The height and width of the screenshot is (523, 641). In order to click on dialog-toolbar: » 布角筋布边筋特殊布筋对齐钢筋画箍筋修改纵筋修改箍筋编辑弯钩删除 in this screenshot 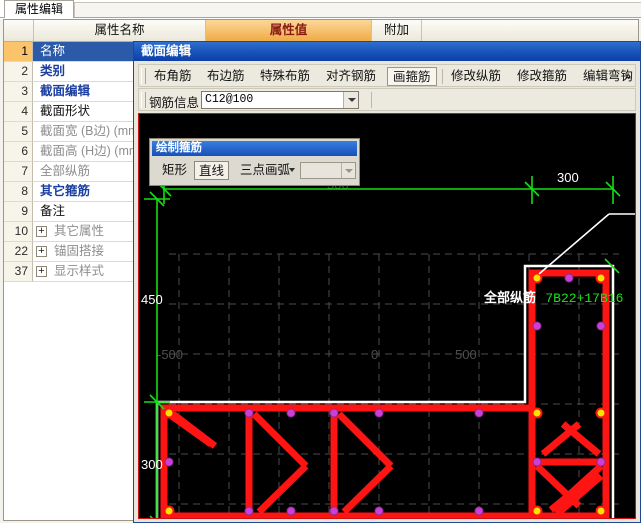, I will do `click(387, 75)`.